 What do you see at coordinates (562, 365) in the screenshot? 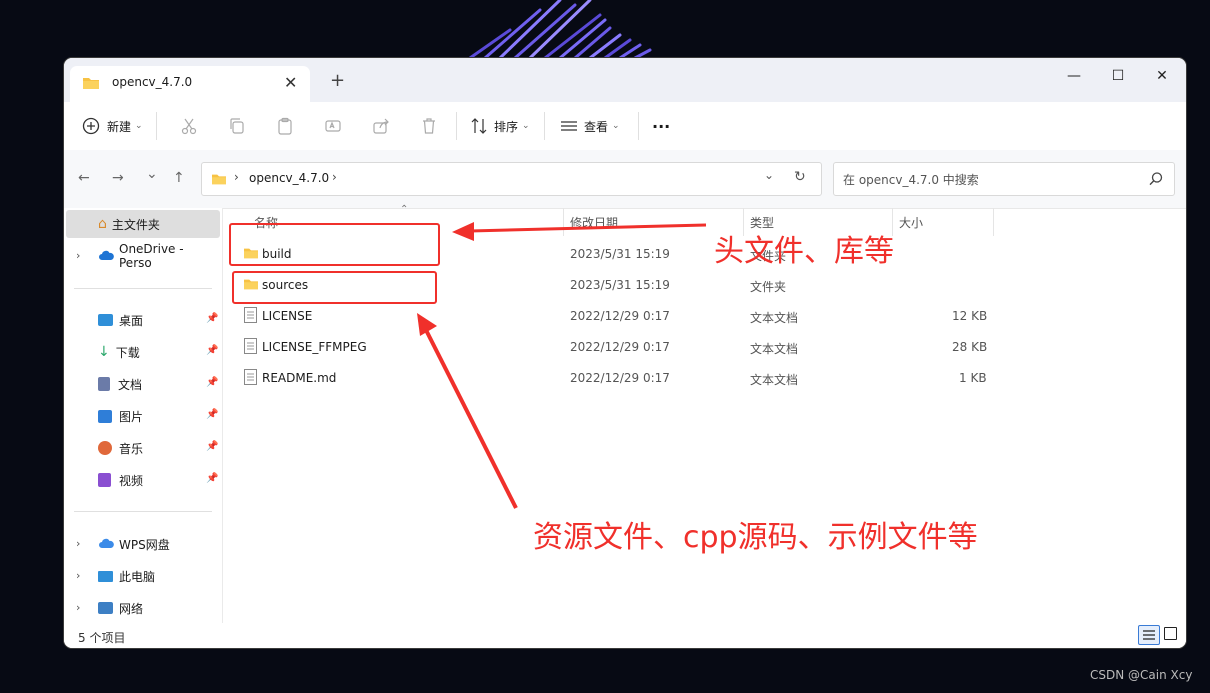
I see `annotation-arrows` at bounding box center [562, 365].